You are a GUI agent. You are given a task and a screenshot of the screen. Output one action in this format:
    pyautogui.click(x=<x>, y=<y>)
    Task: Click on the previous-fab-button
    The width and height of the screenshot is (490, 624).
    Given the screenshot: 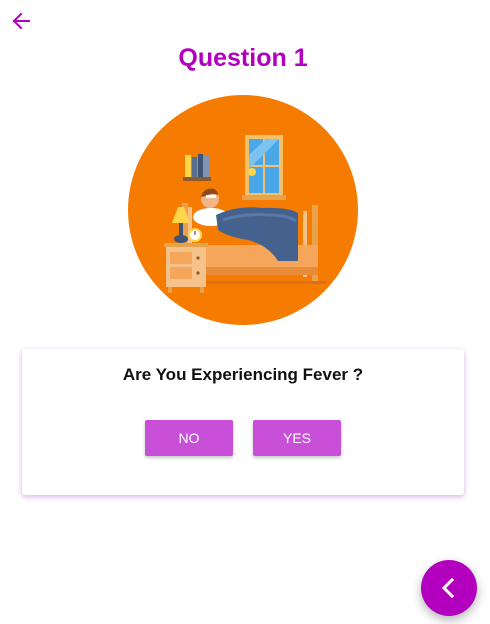 What is the action you would take?
    pyautogui.click(x=449, y=588)
    